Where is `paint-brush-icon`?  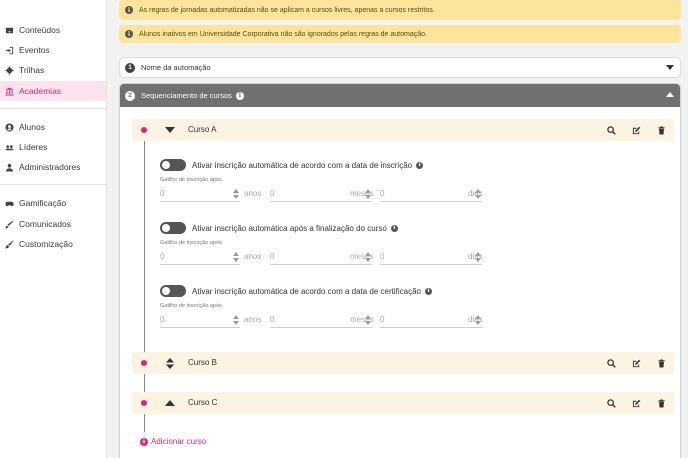
paint-brush-icon is located at coordinates (9, 244).